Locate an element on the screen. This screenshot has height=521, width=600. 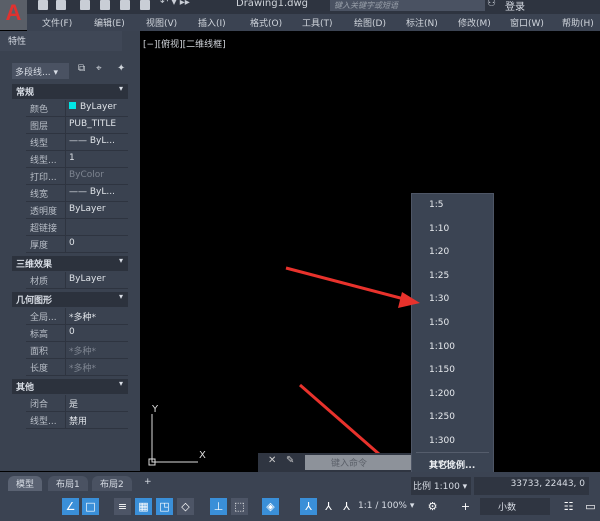
annotation-ratio: 1:1 / 100% ▾ is located at coordinates (386, 506).